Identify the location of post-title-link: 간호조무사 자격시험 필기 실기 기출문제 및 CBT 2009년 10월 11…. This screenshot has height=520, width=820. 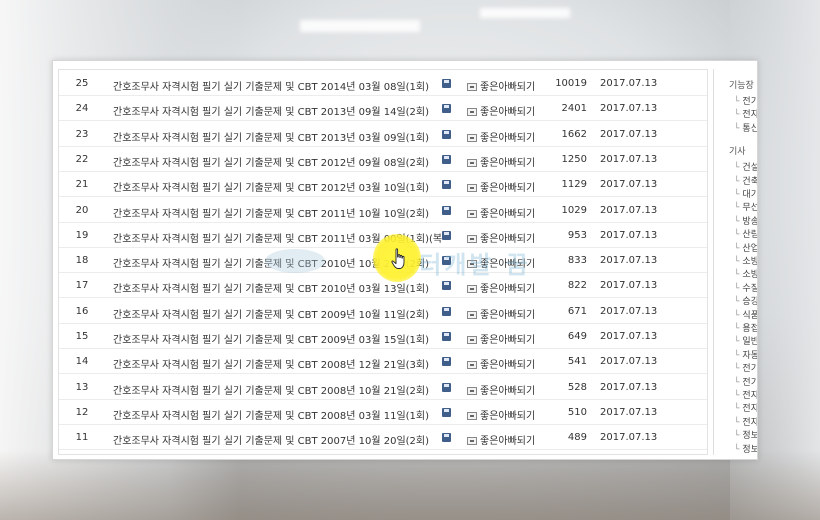
(278, 313).